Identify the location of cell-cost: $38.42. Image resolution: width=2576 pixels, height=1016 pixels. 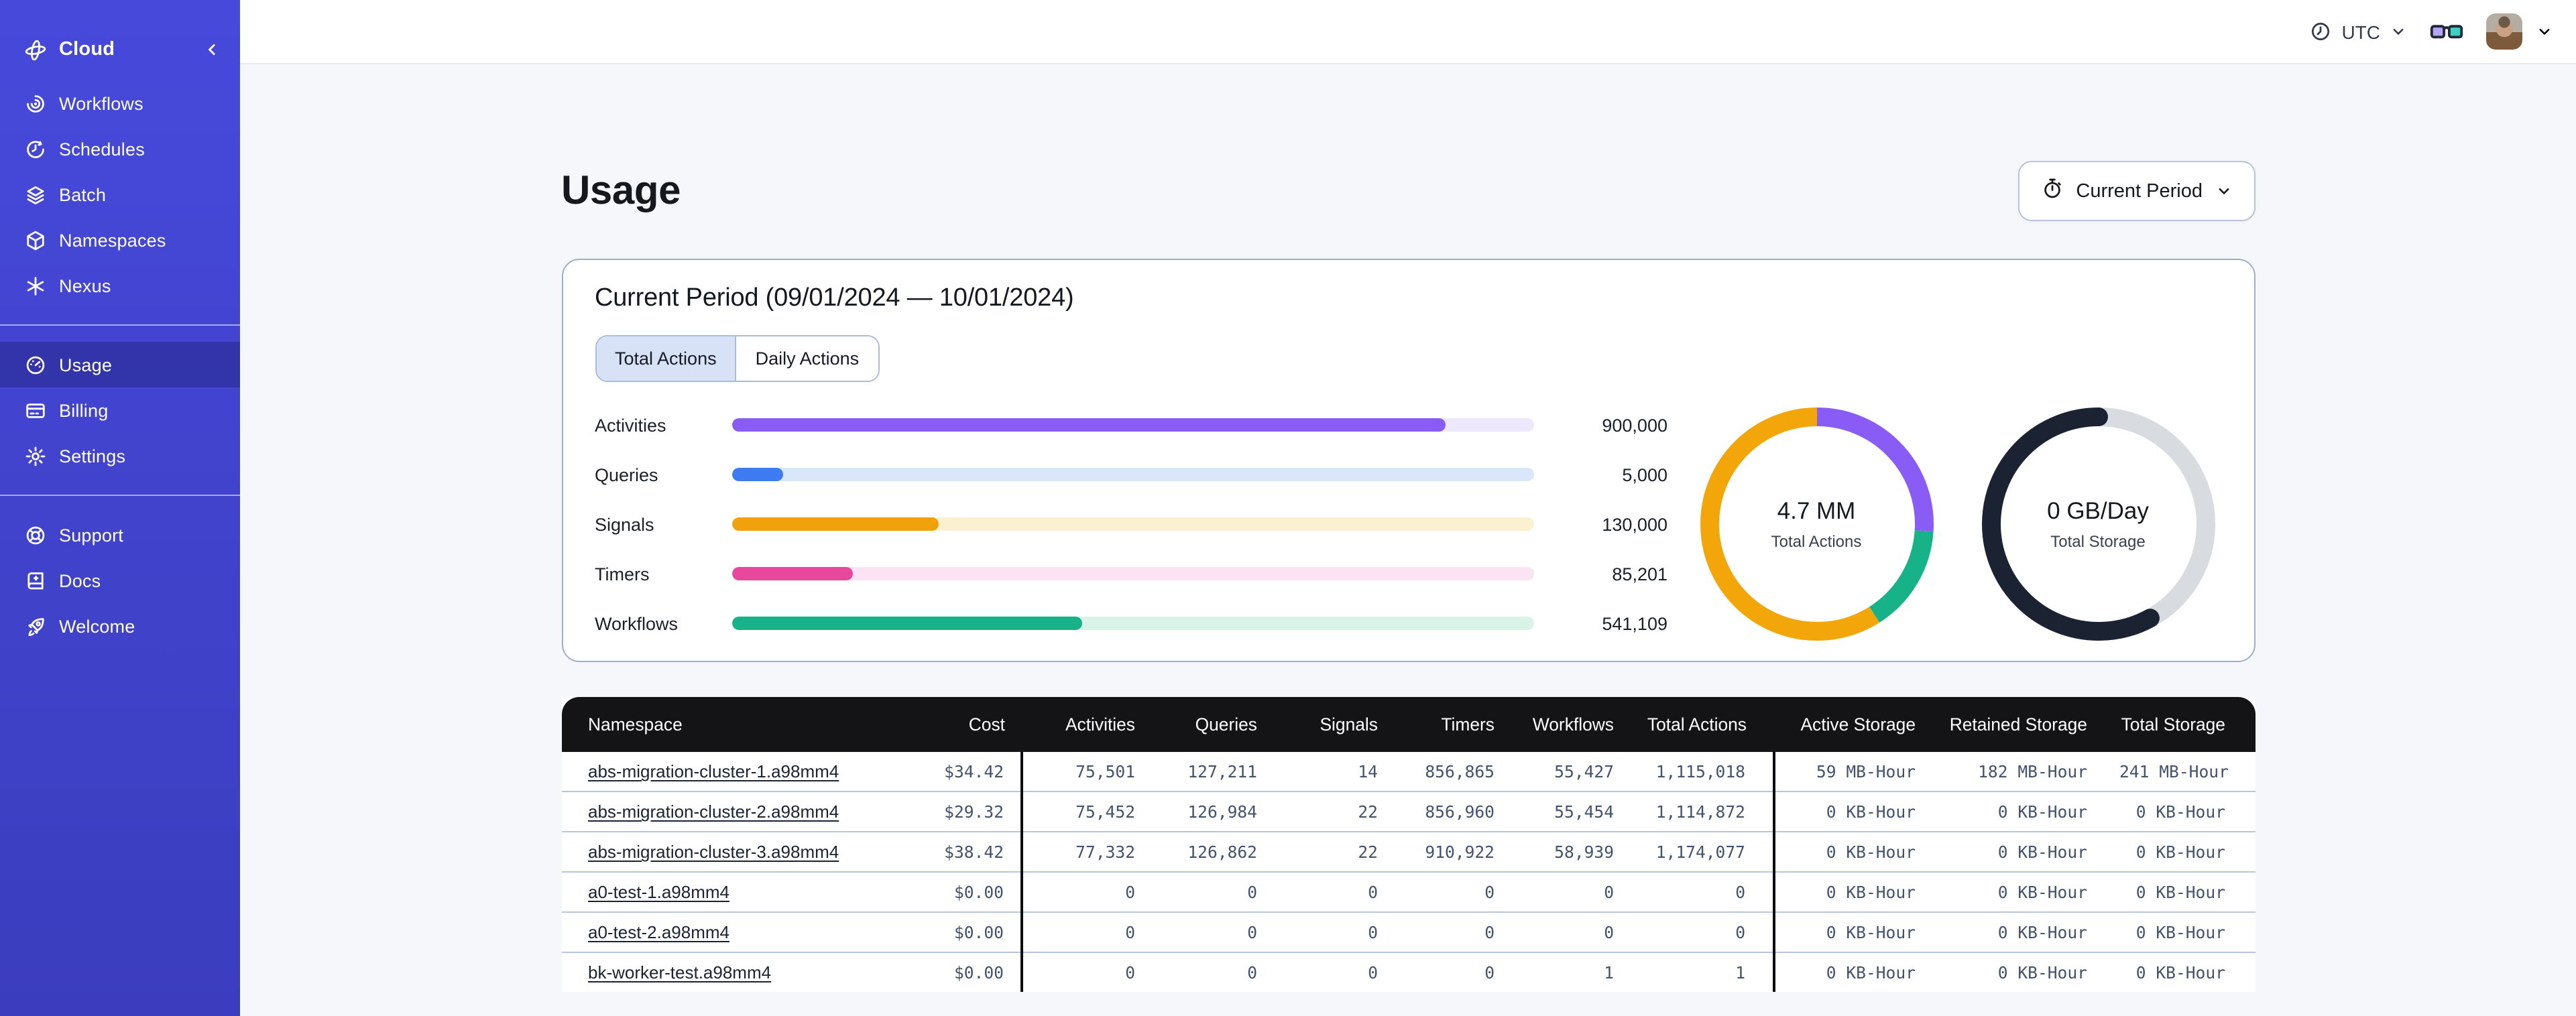
(952, 851).